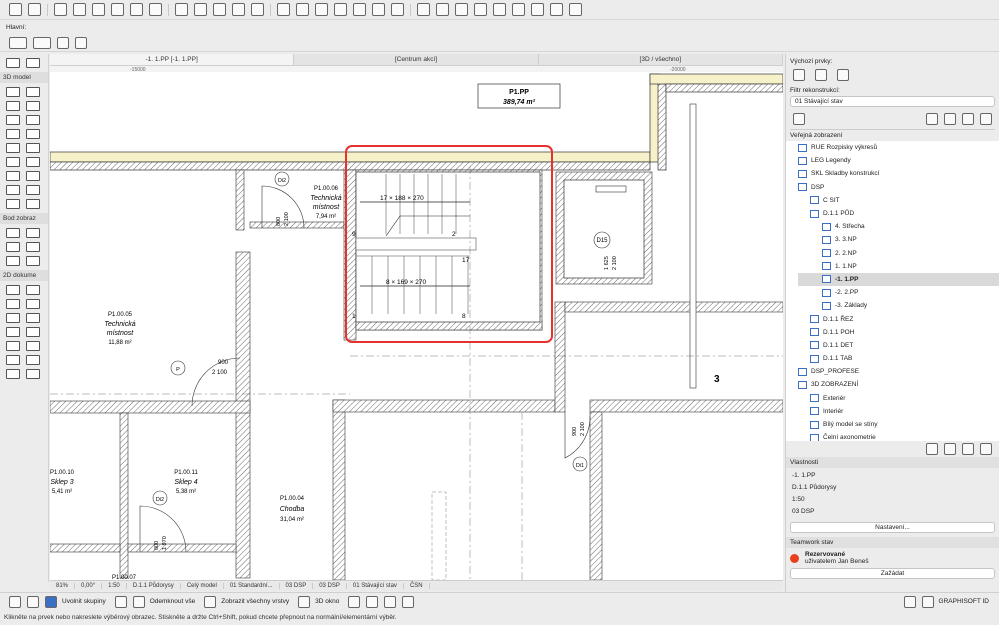 The width and height of the screenshot is (999, 625). What do you see at coordinates (13, 360) in the screenshot?
I see `spline-icon` at bounding box center [13, 360].